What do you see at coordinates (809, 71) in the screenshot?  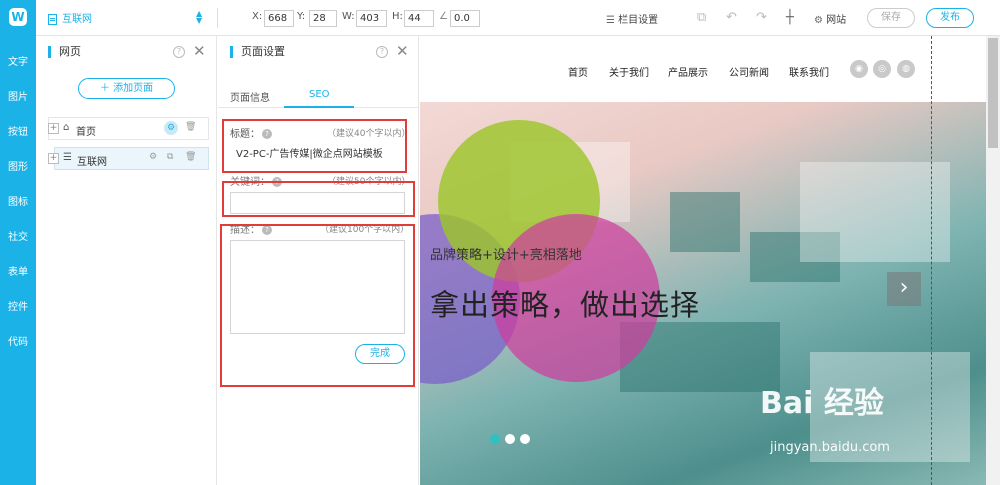 I see `nav-link-contact: 联系我们` at bounding box center [809, 71].